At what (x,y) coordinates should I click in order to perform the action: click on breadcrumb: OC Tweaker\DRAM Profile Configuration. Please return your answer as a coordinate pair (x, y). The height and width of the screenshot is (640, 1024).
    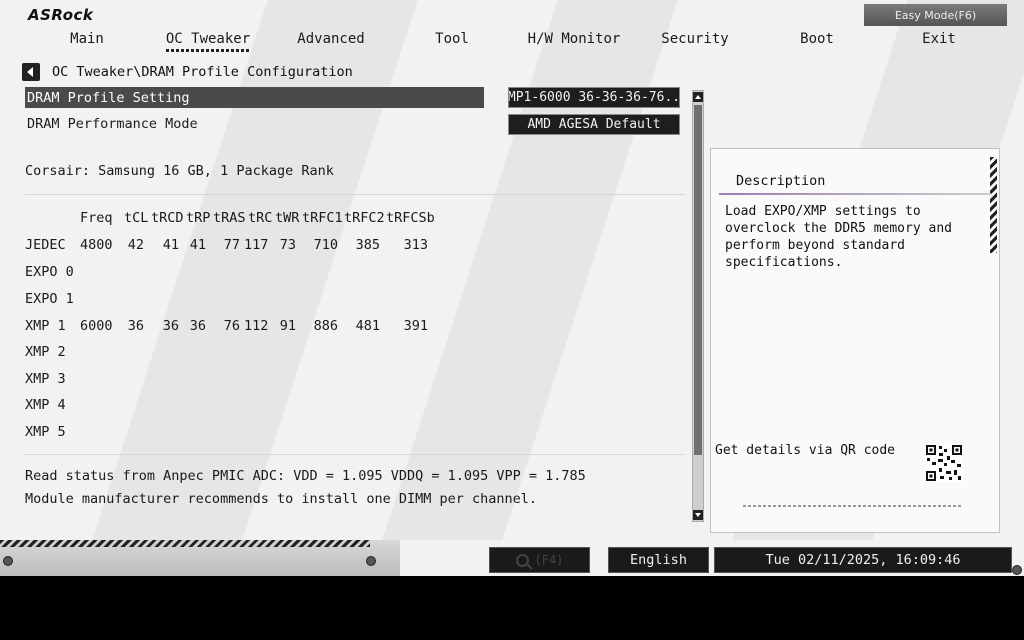
    Looking at the image, I should click on (187, 72).